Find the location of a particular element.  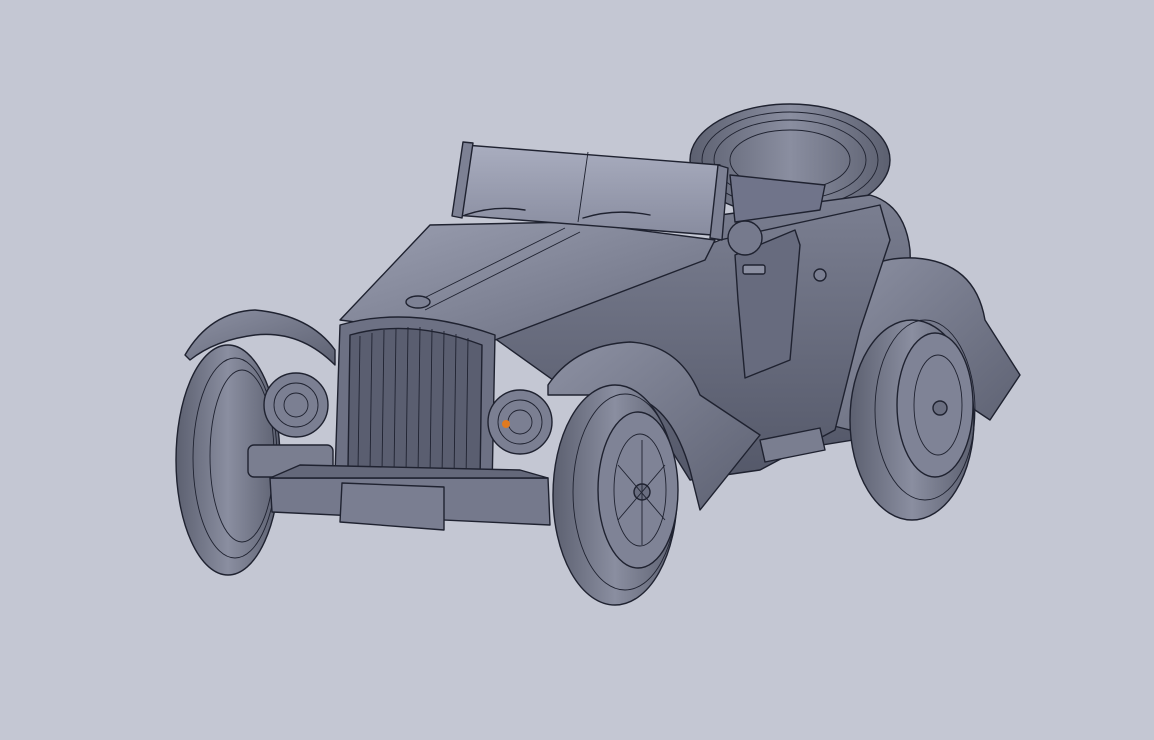

door-handle-icon is located at coordinates (754, 269).